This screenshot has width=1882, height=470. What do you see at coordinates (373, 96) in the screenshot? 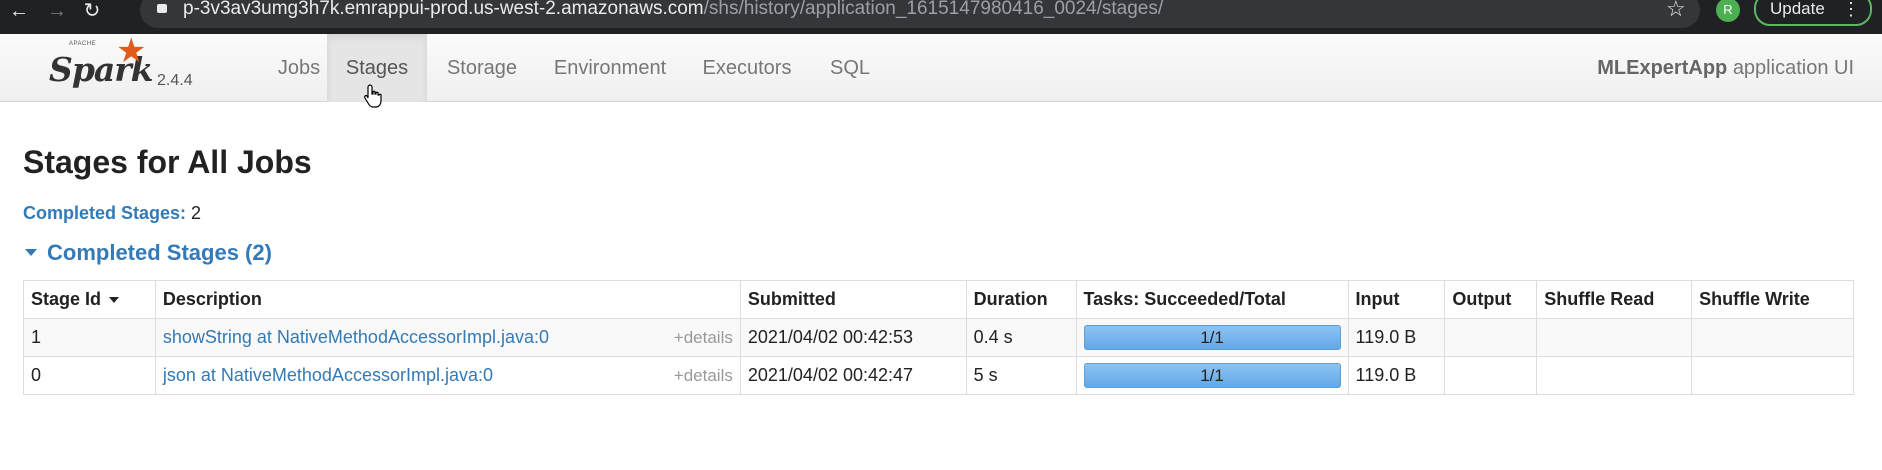
I see `hand-cursor-icon` at bounding box center [373, 96].